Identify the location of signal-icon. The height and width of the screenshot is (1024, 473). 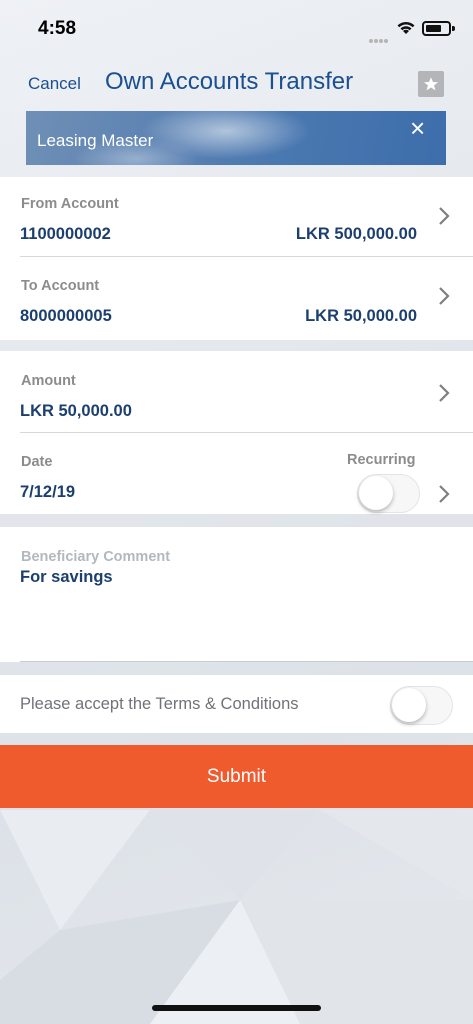
(379, 39).